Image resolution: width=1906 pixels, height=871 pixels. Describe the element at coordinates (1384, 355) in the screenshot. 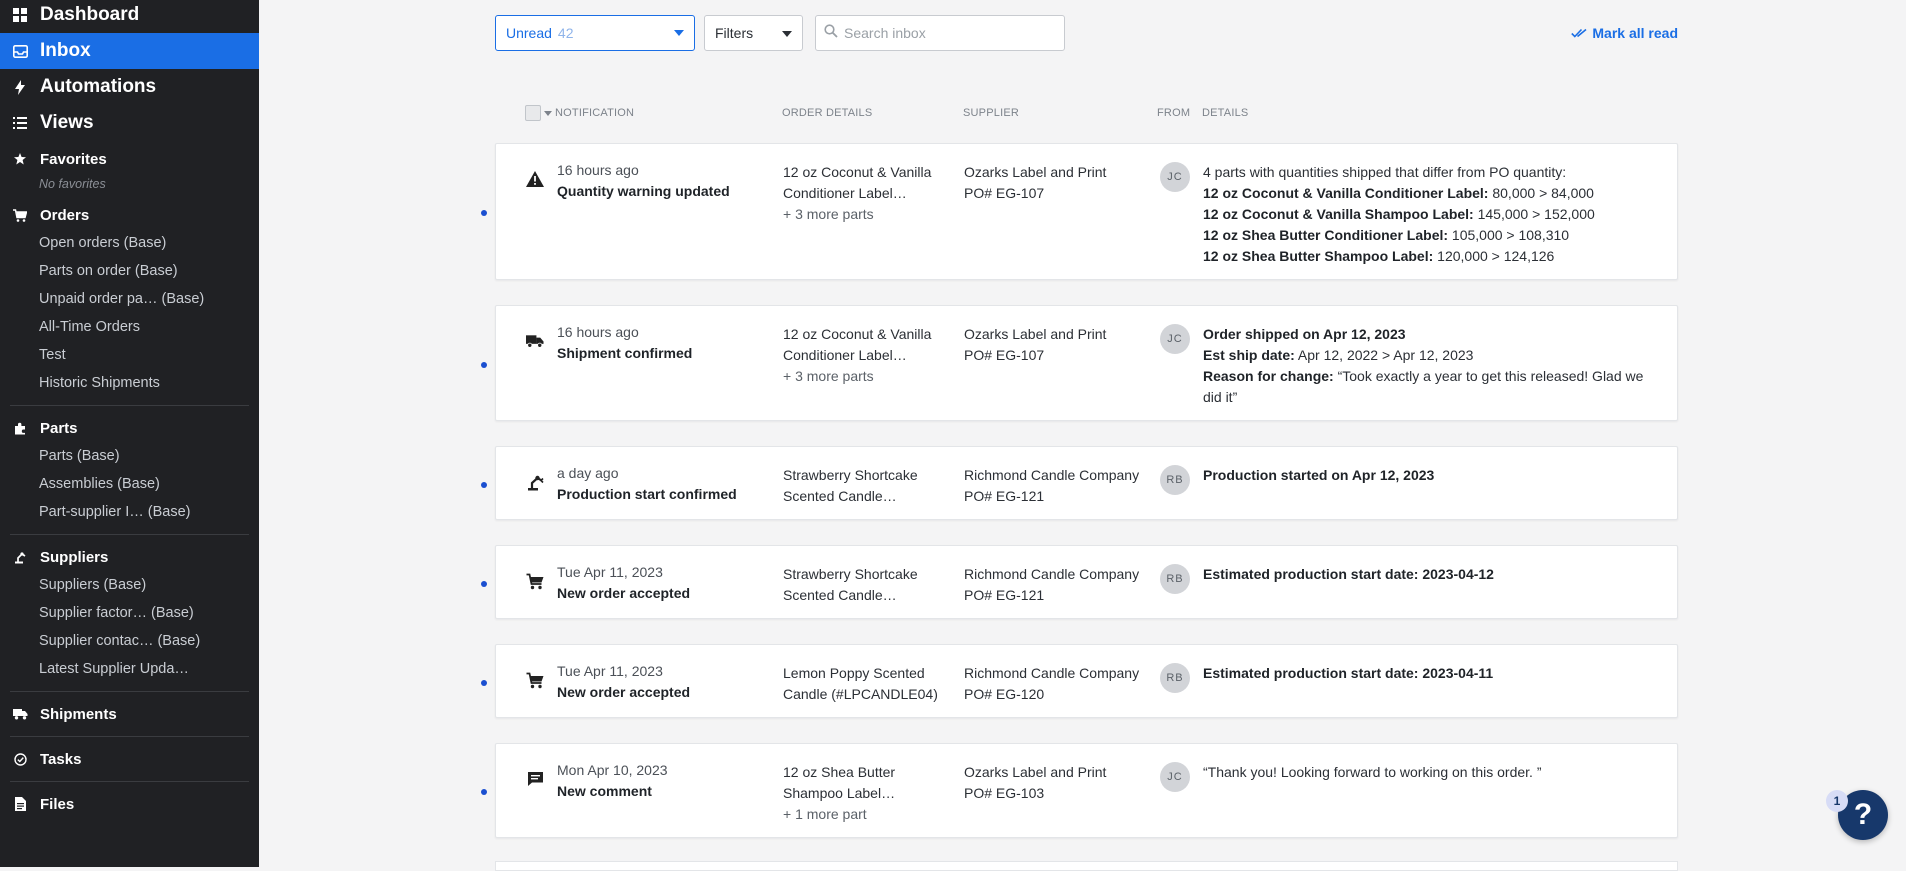

I see `detail-value: Apr 12, 2022 > Apr 12, 2023` at that location.